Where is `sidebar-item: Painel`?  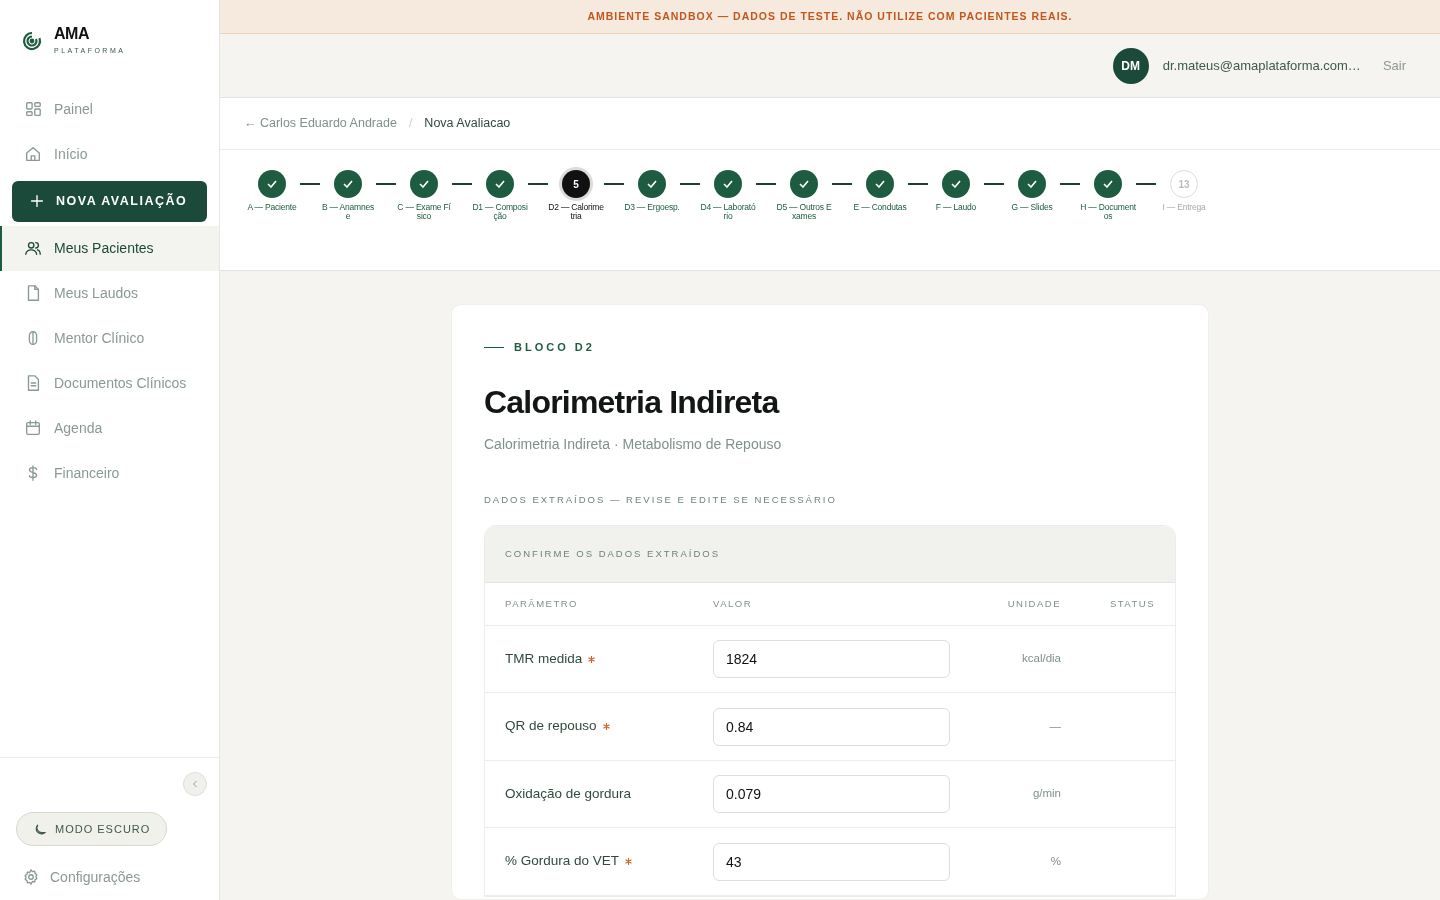
sidebar-item: Painel is located at coordinates (109, 109).